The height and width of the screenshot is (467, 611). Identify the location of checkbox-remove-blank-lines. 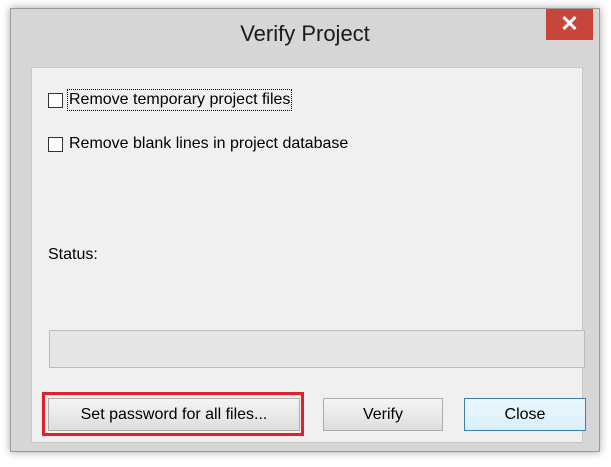
(55, 144).